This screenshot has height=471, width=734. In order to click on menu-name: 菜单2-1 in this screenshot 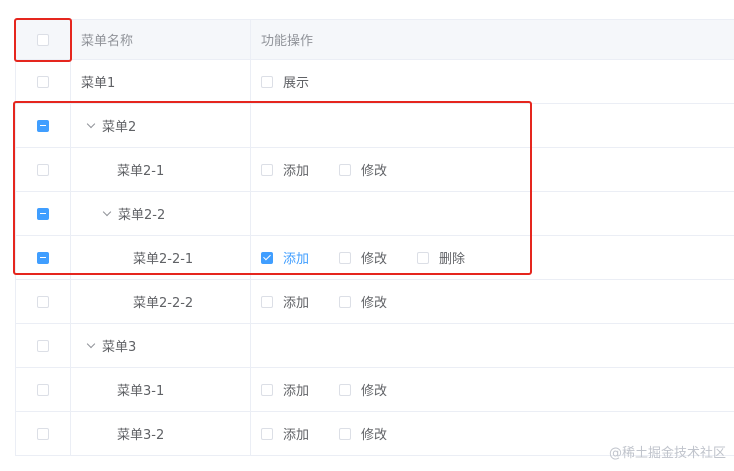, I will do `click(141, 171)`.